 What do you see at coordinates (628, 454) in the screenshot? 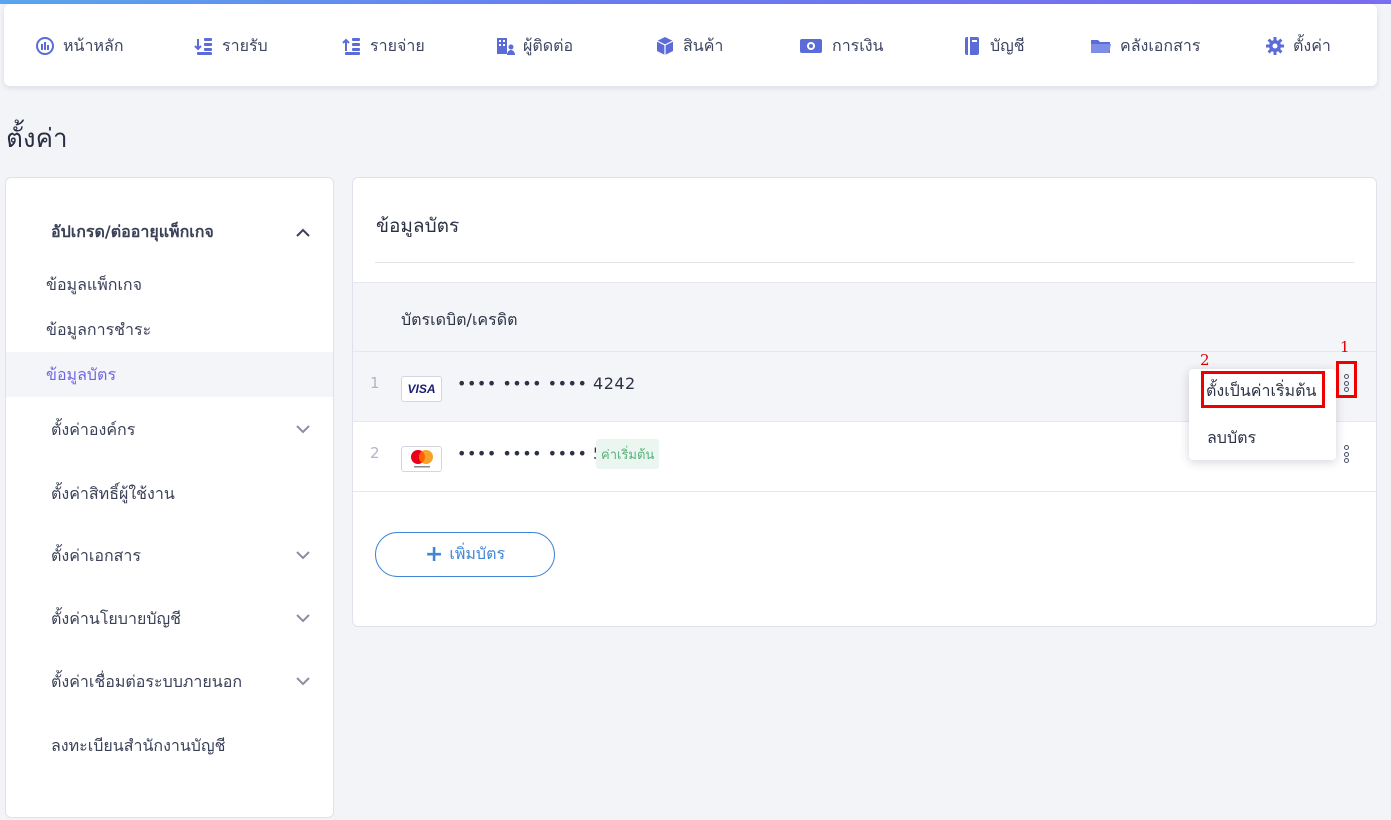
I see `default-badge: ค่าเริ่มต้น` at bounding box center [628, 454].